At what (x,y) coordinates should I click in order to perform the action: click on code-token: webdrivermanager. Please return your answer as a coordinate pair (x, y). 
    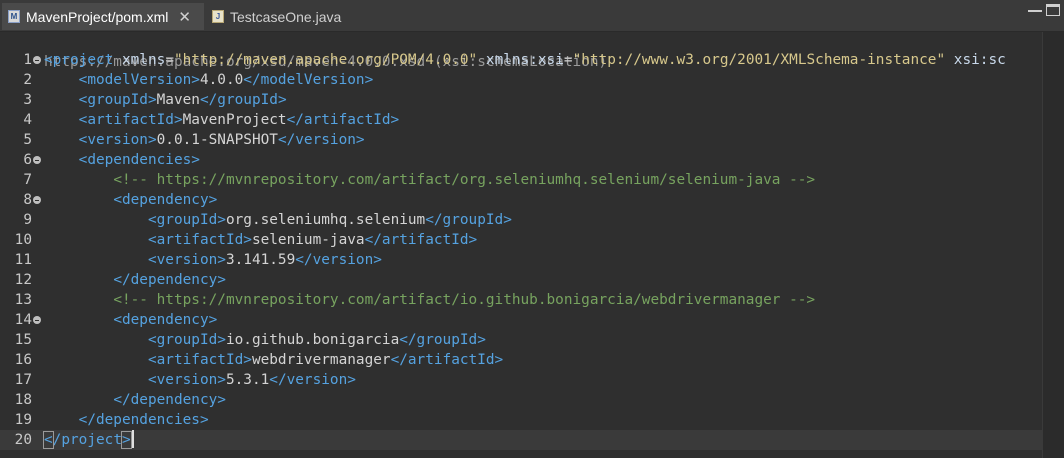
    Looking at the image, I should click on (321, 360).